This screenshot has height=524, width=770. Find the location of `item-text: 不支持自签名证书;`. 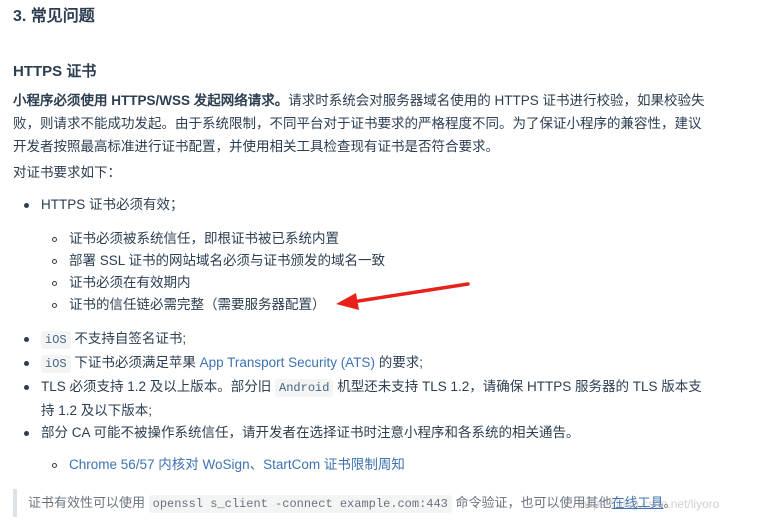

item-text: 不支持自签名证书; is located at coordinates (128, 338).